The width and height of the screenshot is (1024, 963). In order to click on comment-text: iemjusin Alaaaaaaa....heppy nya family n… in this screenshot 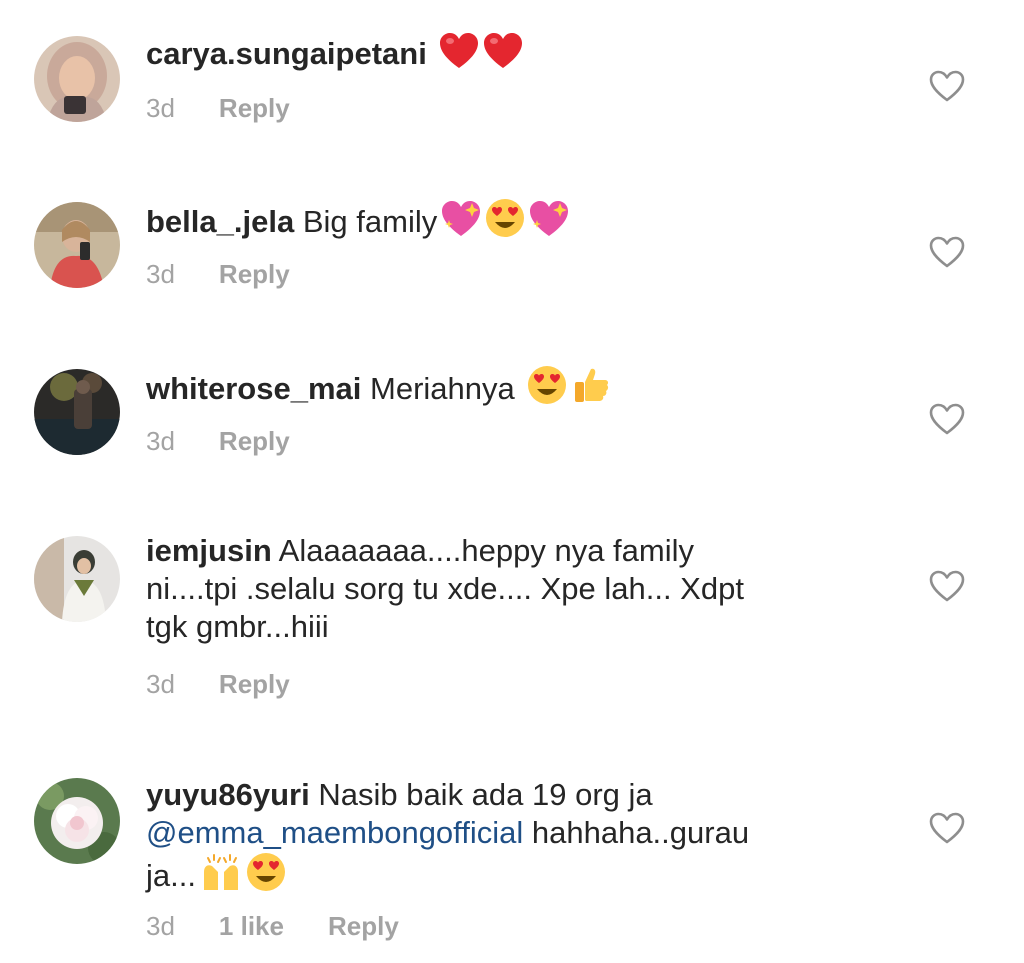, I will do `click(491, 589)`.